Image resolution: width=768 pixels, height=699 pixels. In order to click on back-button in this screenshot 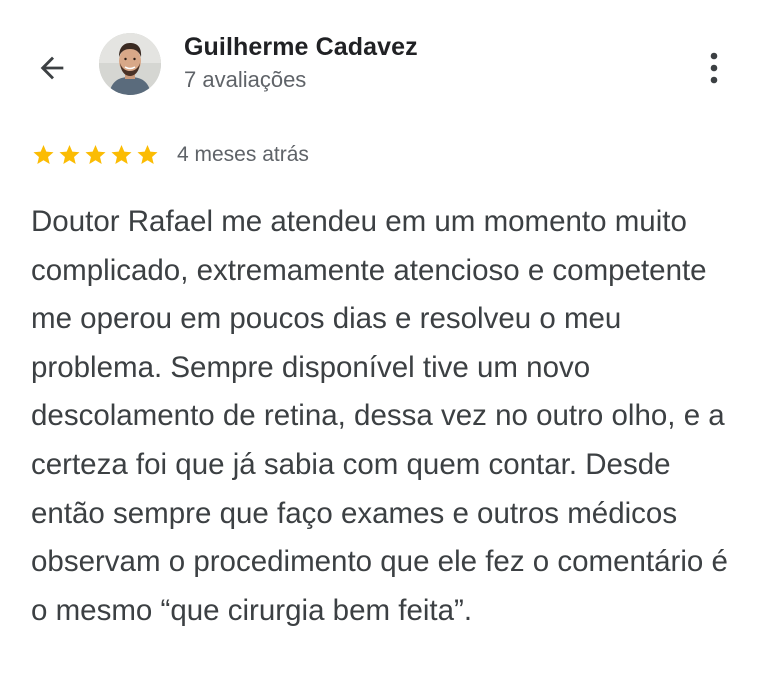, I will do `click(52, 68)`.